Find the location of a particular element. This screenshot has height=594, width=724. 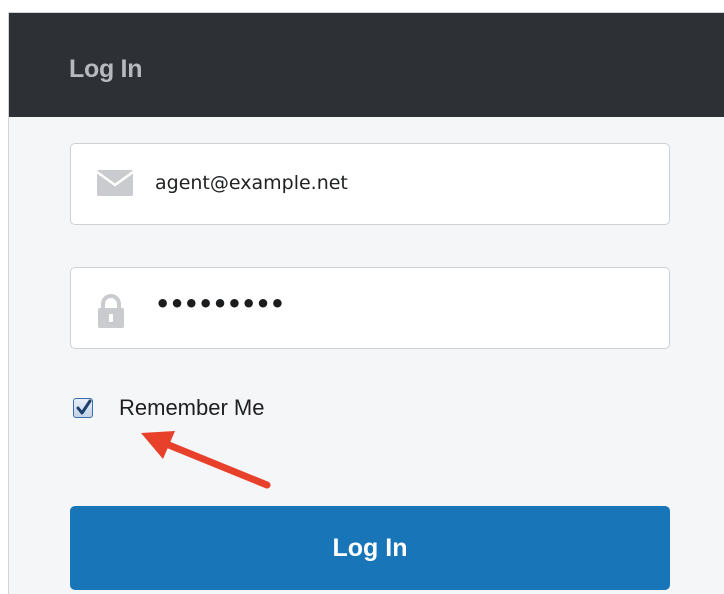

red-arrow-icon is located at coordinates (206, 460).